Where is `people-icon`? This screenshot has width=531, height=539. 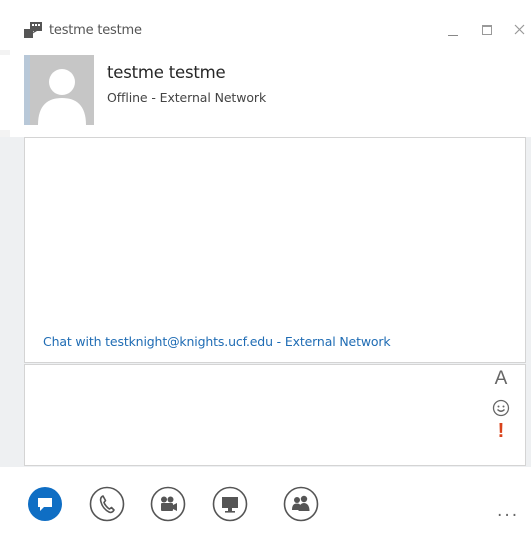
people-icon is located at coordinates (301, 504).